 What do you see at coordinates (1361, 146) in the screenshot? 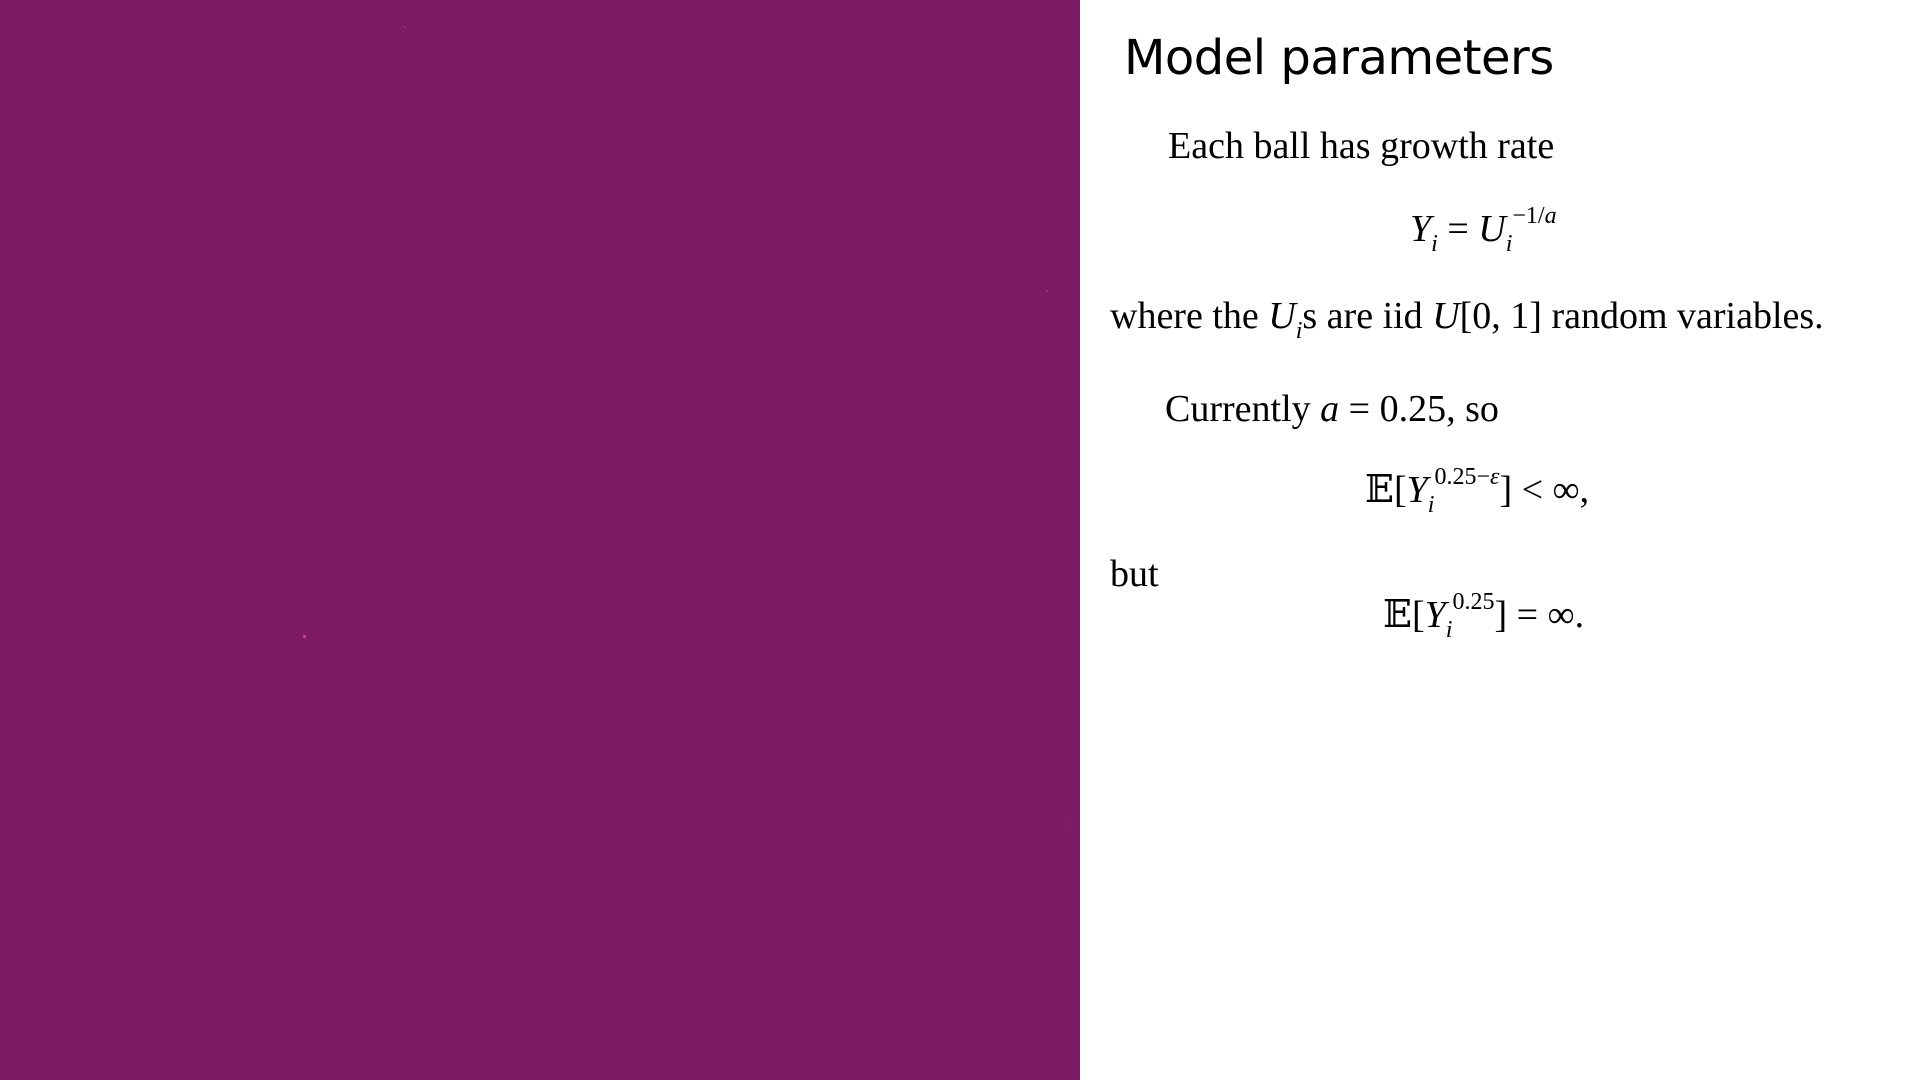
I see `intro-text: Each ball has growth rate` at bounding box center [1361, 146].